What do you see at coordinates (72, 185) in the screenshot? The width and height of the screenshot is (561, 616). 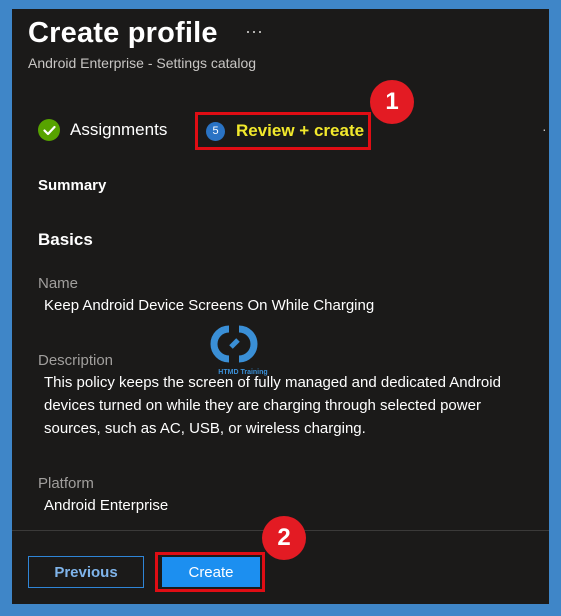 I see `summary-heading: Summary` at bounding box center [72, 185].